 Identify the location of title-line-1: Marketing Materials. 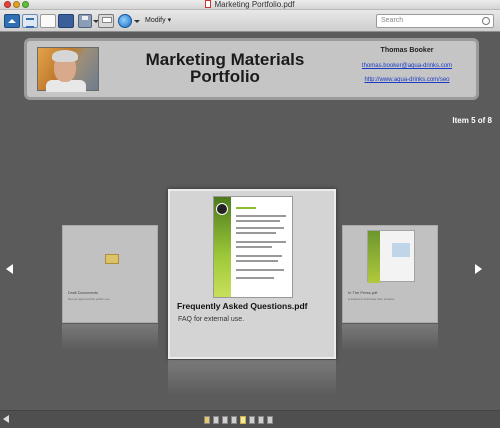
(225, 59).